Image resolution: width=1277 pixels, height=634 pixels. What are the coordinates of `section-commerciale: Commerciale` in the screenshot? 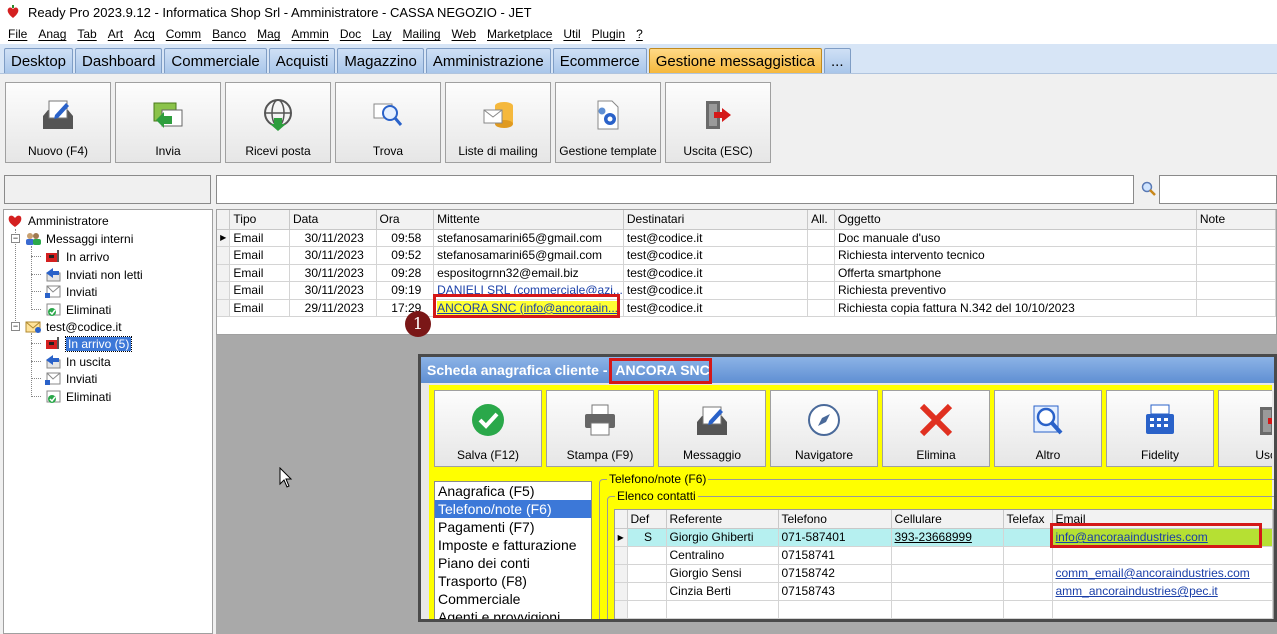 It's located at (513, 599).